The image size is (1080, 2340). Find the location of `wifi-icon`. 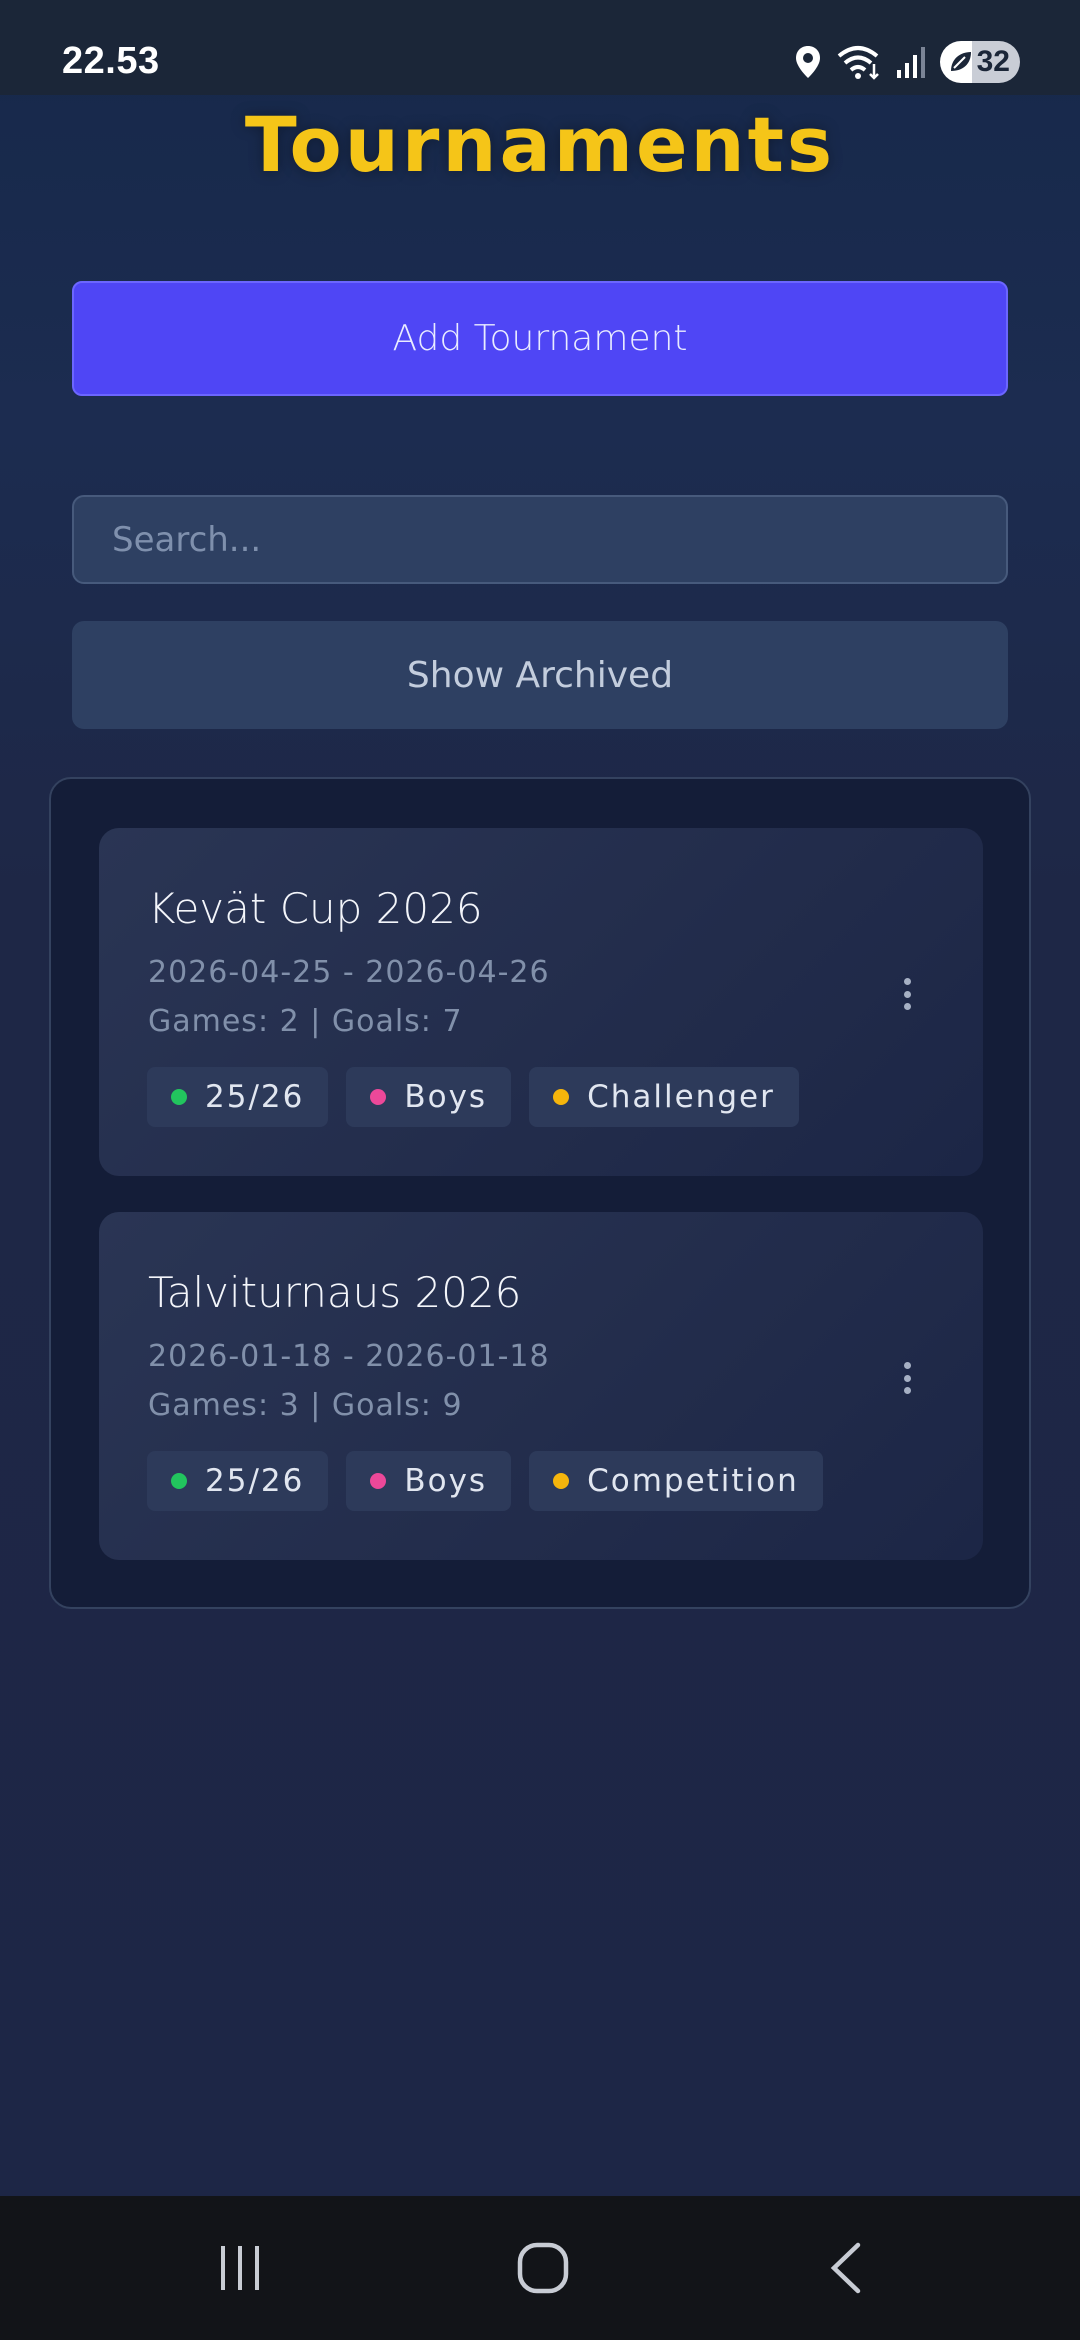

wifi-icon is located at coordinates (858, 63).